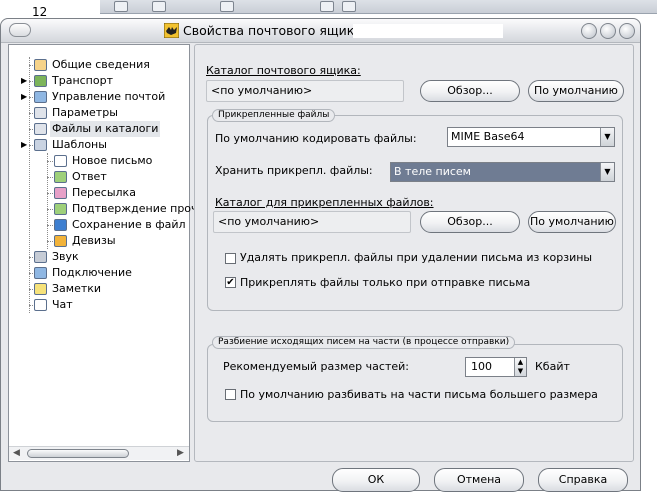 The width and height of the screenshot is (657, 492). I want to click on tree-item-label: Параметры, so click(85, 112).